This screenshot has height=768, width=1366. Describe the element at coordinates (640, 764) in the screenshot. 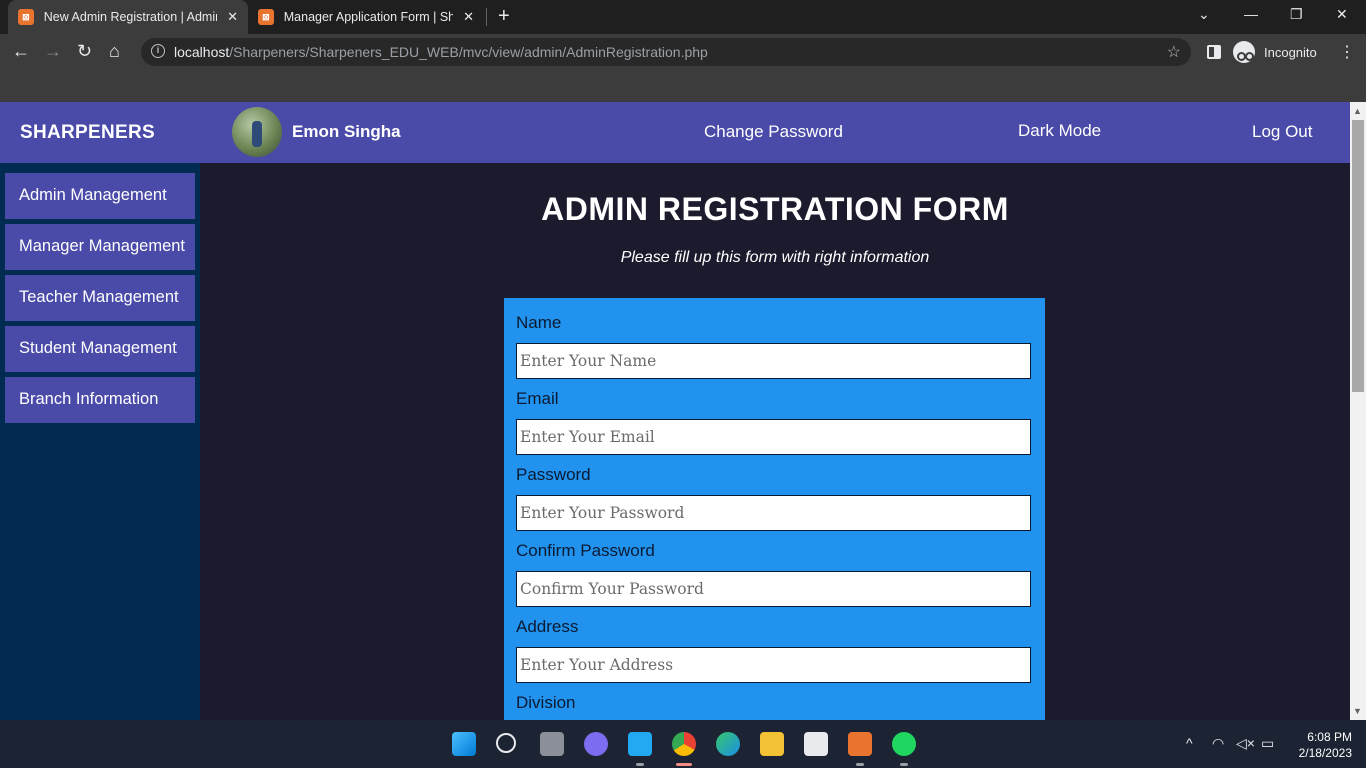

I see `vscode-running-indicator` at that location.